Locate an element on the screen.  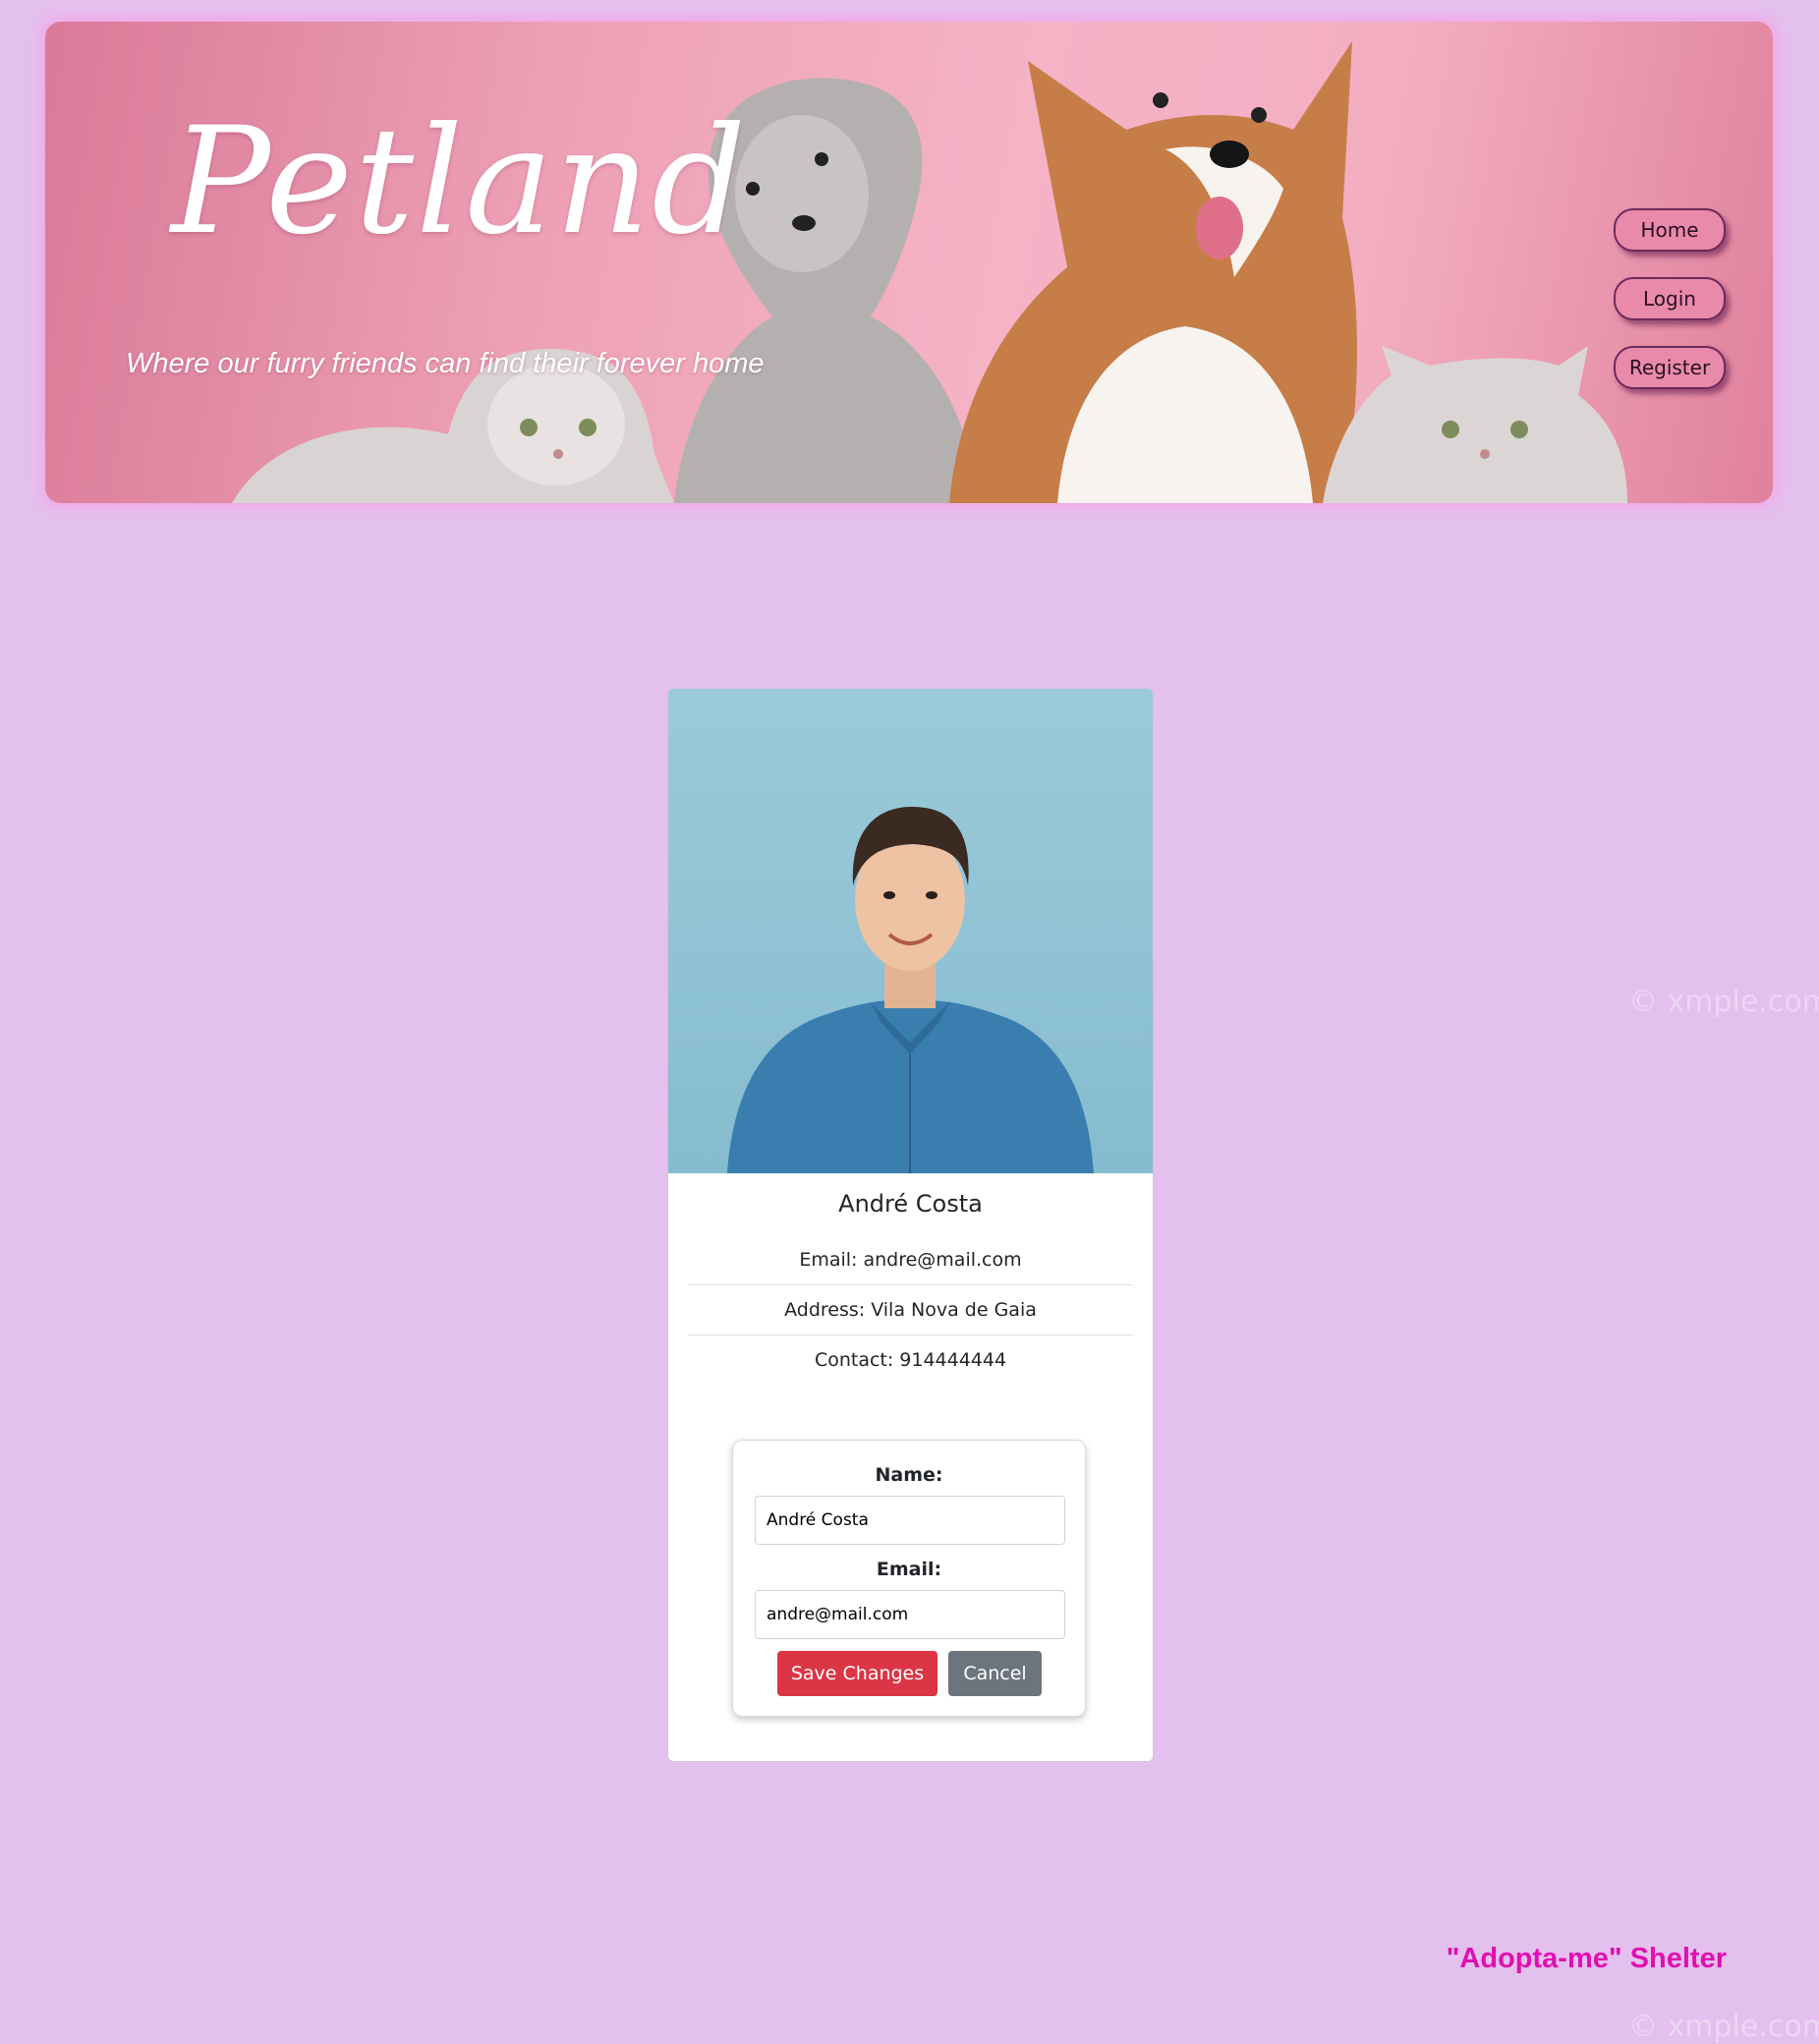
profile-contact-item: Contact: 914444444 is located at coordinates (910, 1360).